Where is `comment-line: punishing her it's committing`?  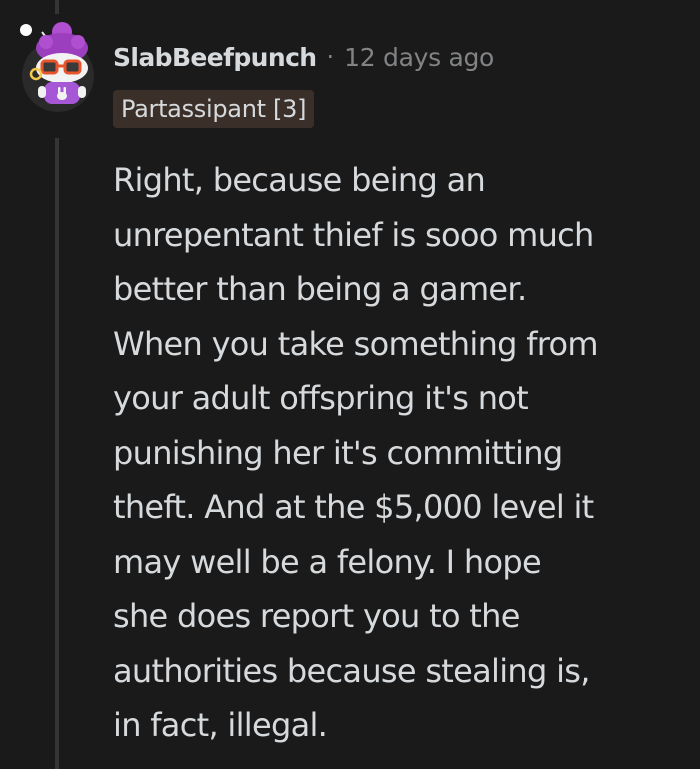 comment-line: punishing her it's committing is located at coordinates (338, 452).